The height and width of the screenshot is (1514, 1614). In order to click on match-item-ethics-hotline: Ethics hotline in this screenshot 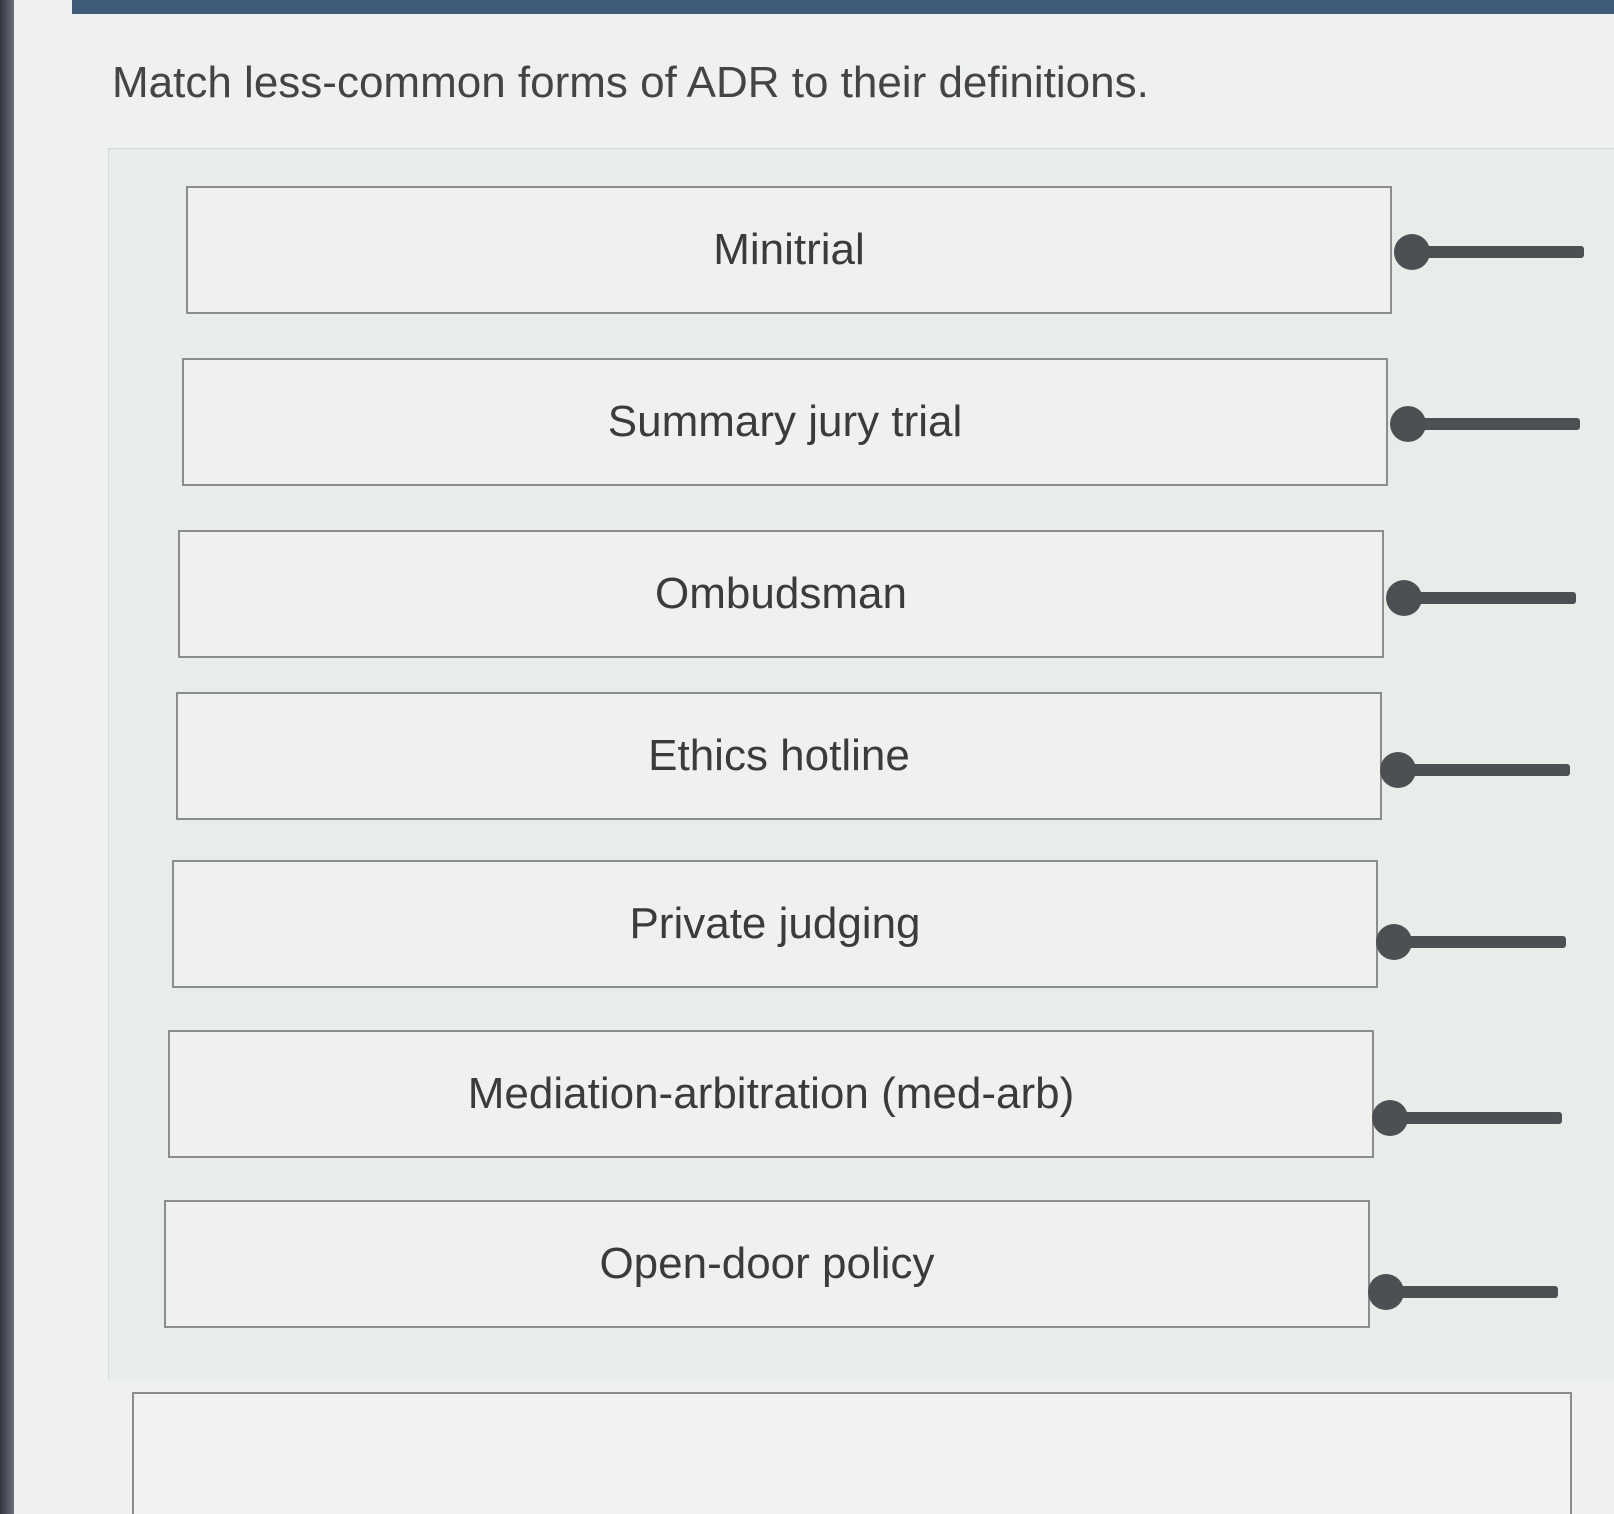, I will do `click(779, 756)`.